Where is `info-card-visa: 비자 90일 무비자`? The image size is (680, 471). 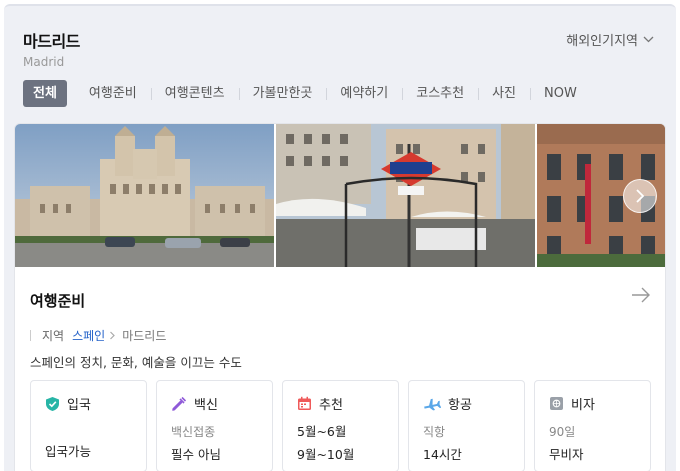
info-card-visa: 비자 90일 무비자 is located at coordinates (592, 425).